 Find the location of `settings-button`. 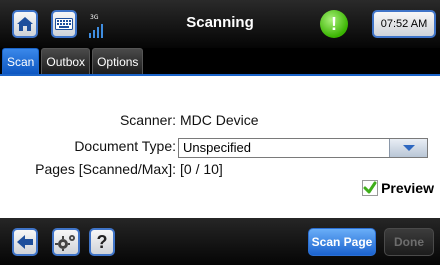

settings-button is located at coordinates (66, 242).